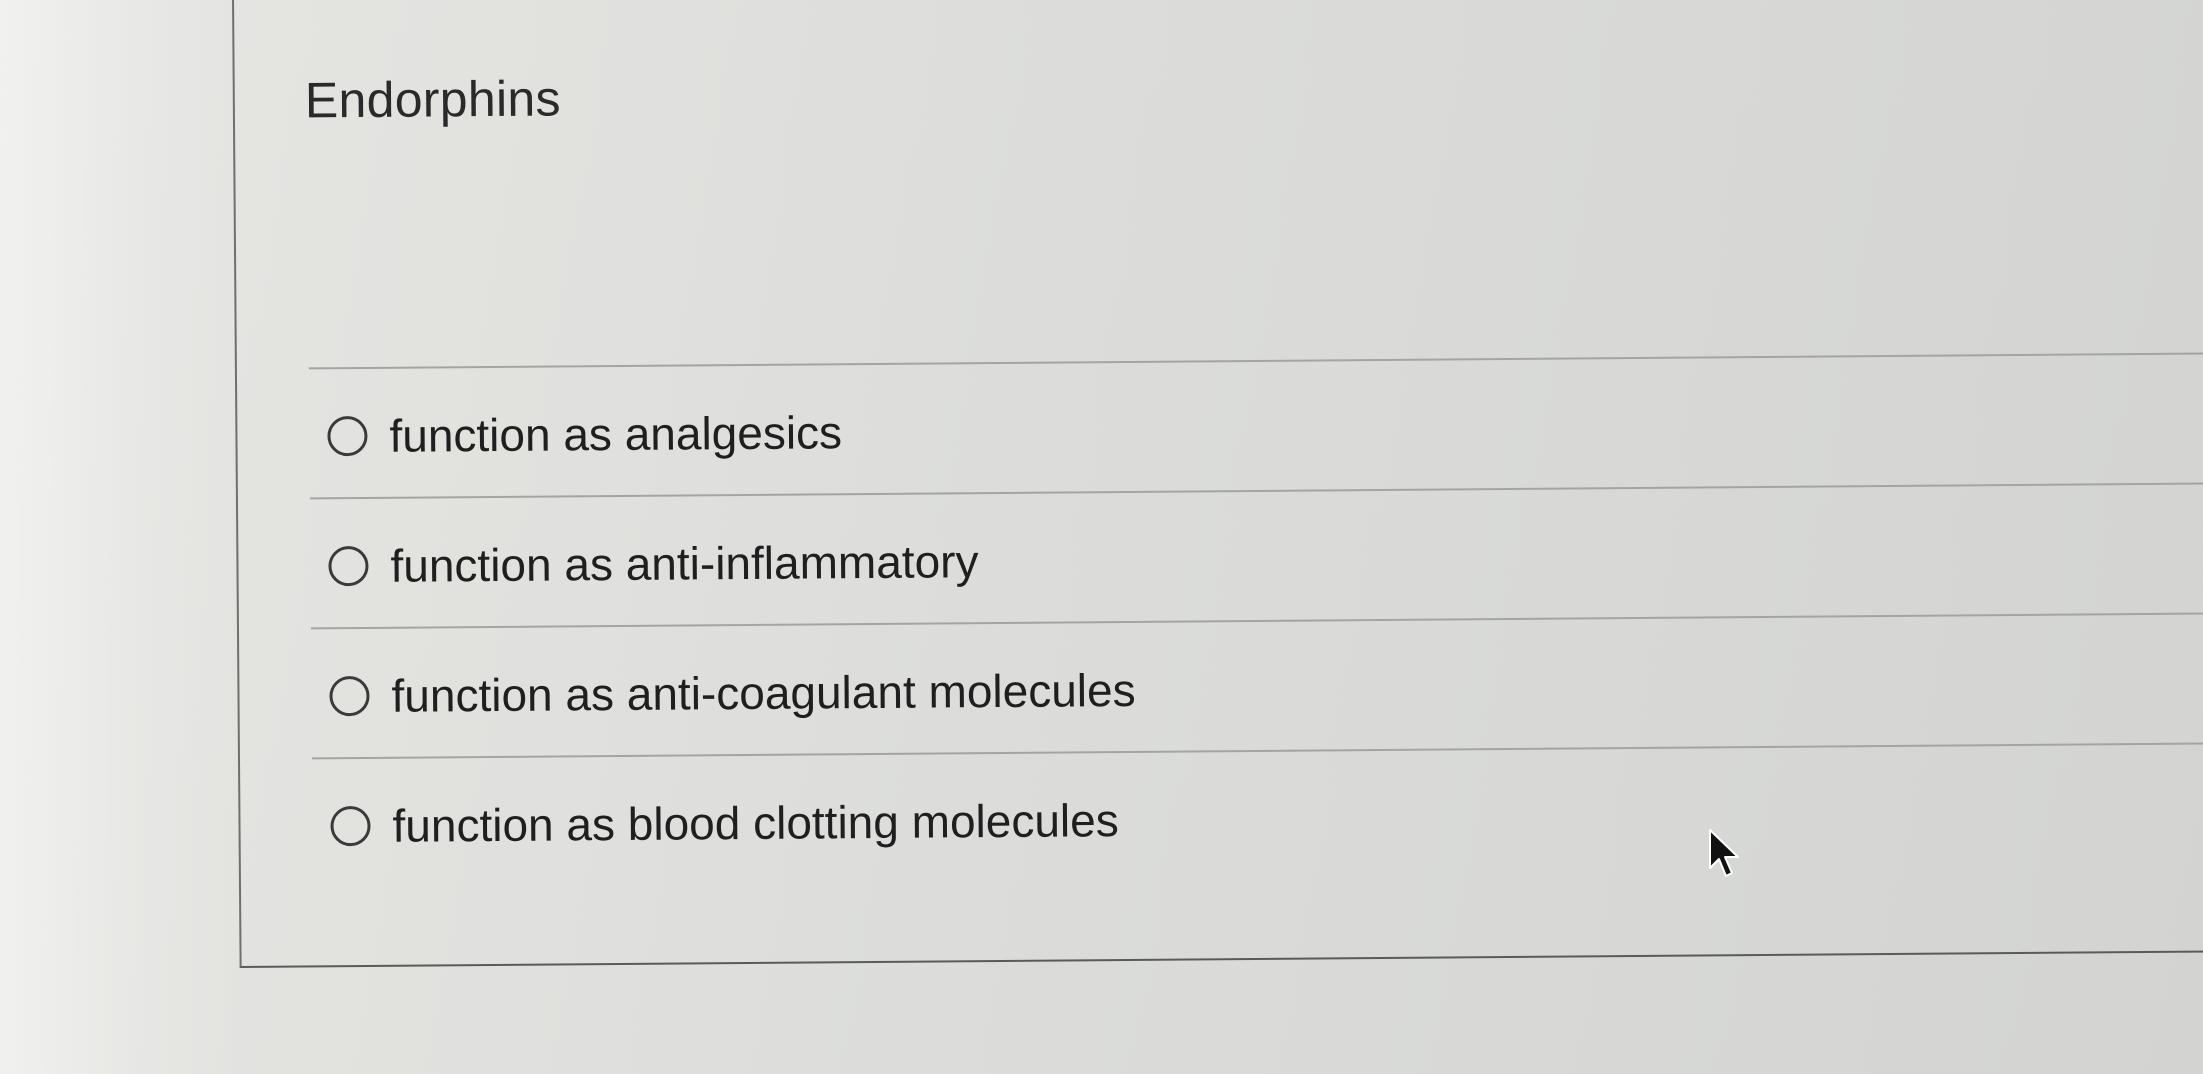 This screenshot has width=2203, height=1074. What do you see at coordinates (755, 823) in the screenshot?
I see `answer-option-label: function as blood clotting molecules` at bounding box center [755, 823].